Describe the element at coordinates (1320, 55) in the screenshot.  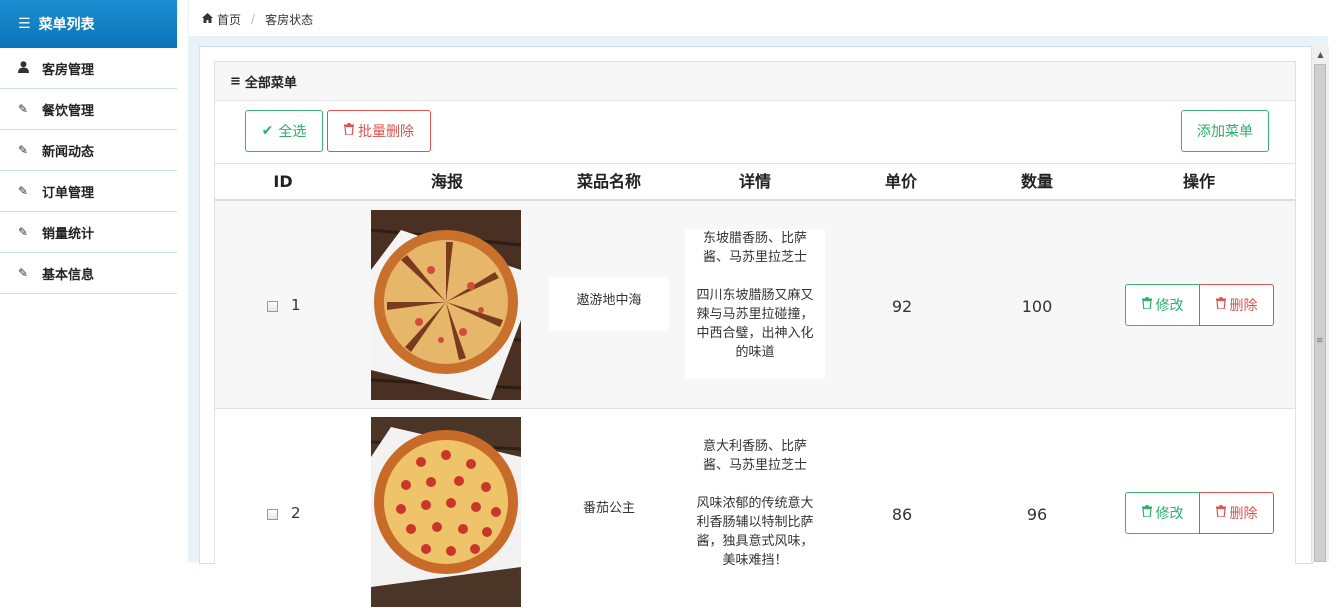
I see `scroll-up-arrow-icon: ▲` at that location.